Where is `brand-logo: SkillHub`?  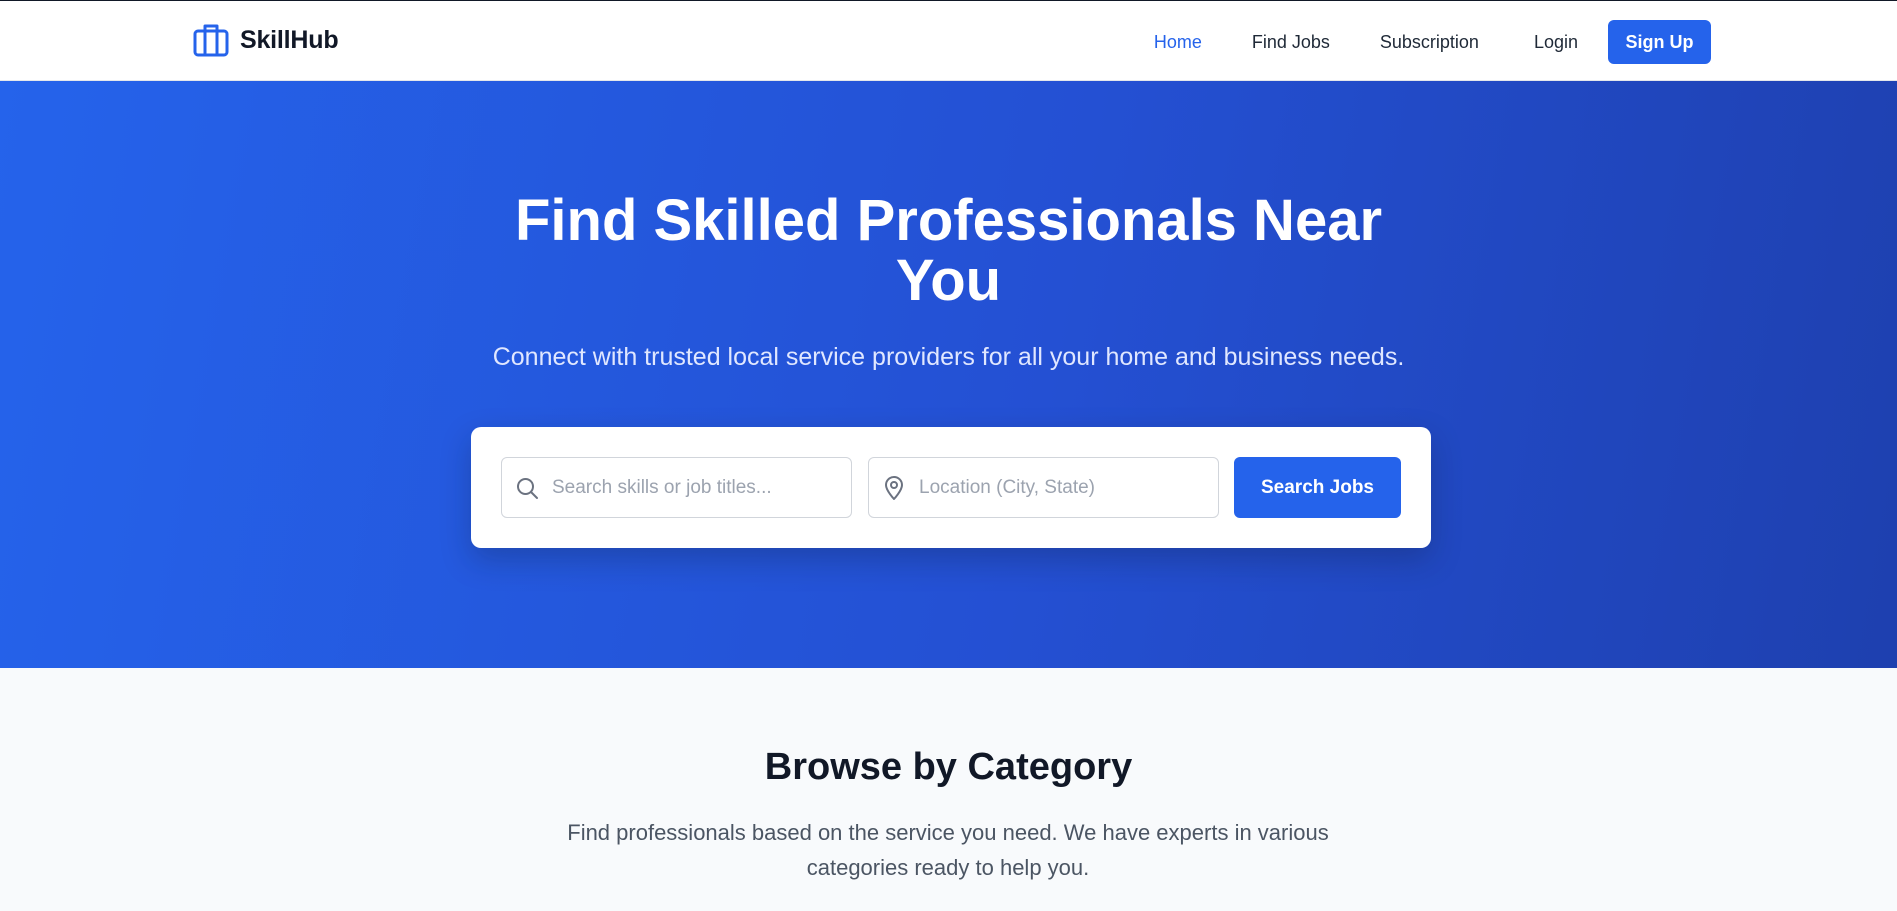 brand-logo: SkillHub is located at coordinates (265, 40).